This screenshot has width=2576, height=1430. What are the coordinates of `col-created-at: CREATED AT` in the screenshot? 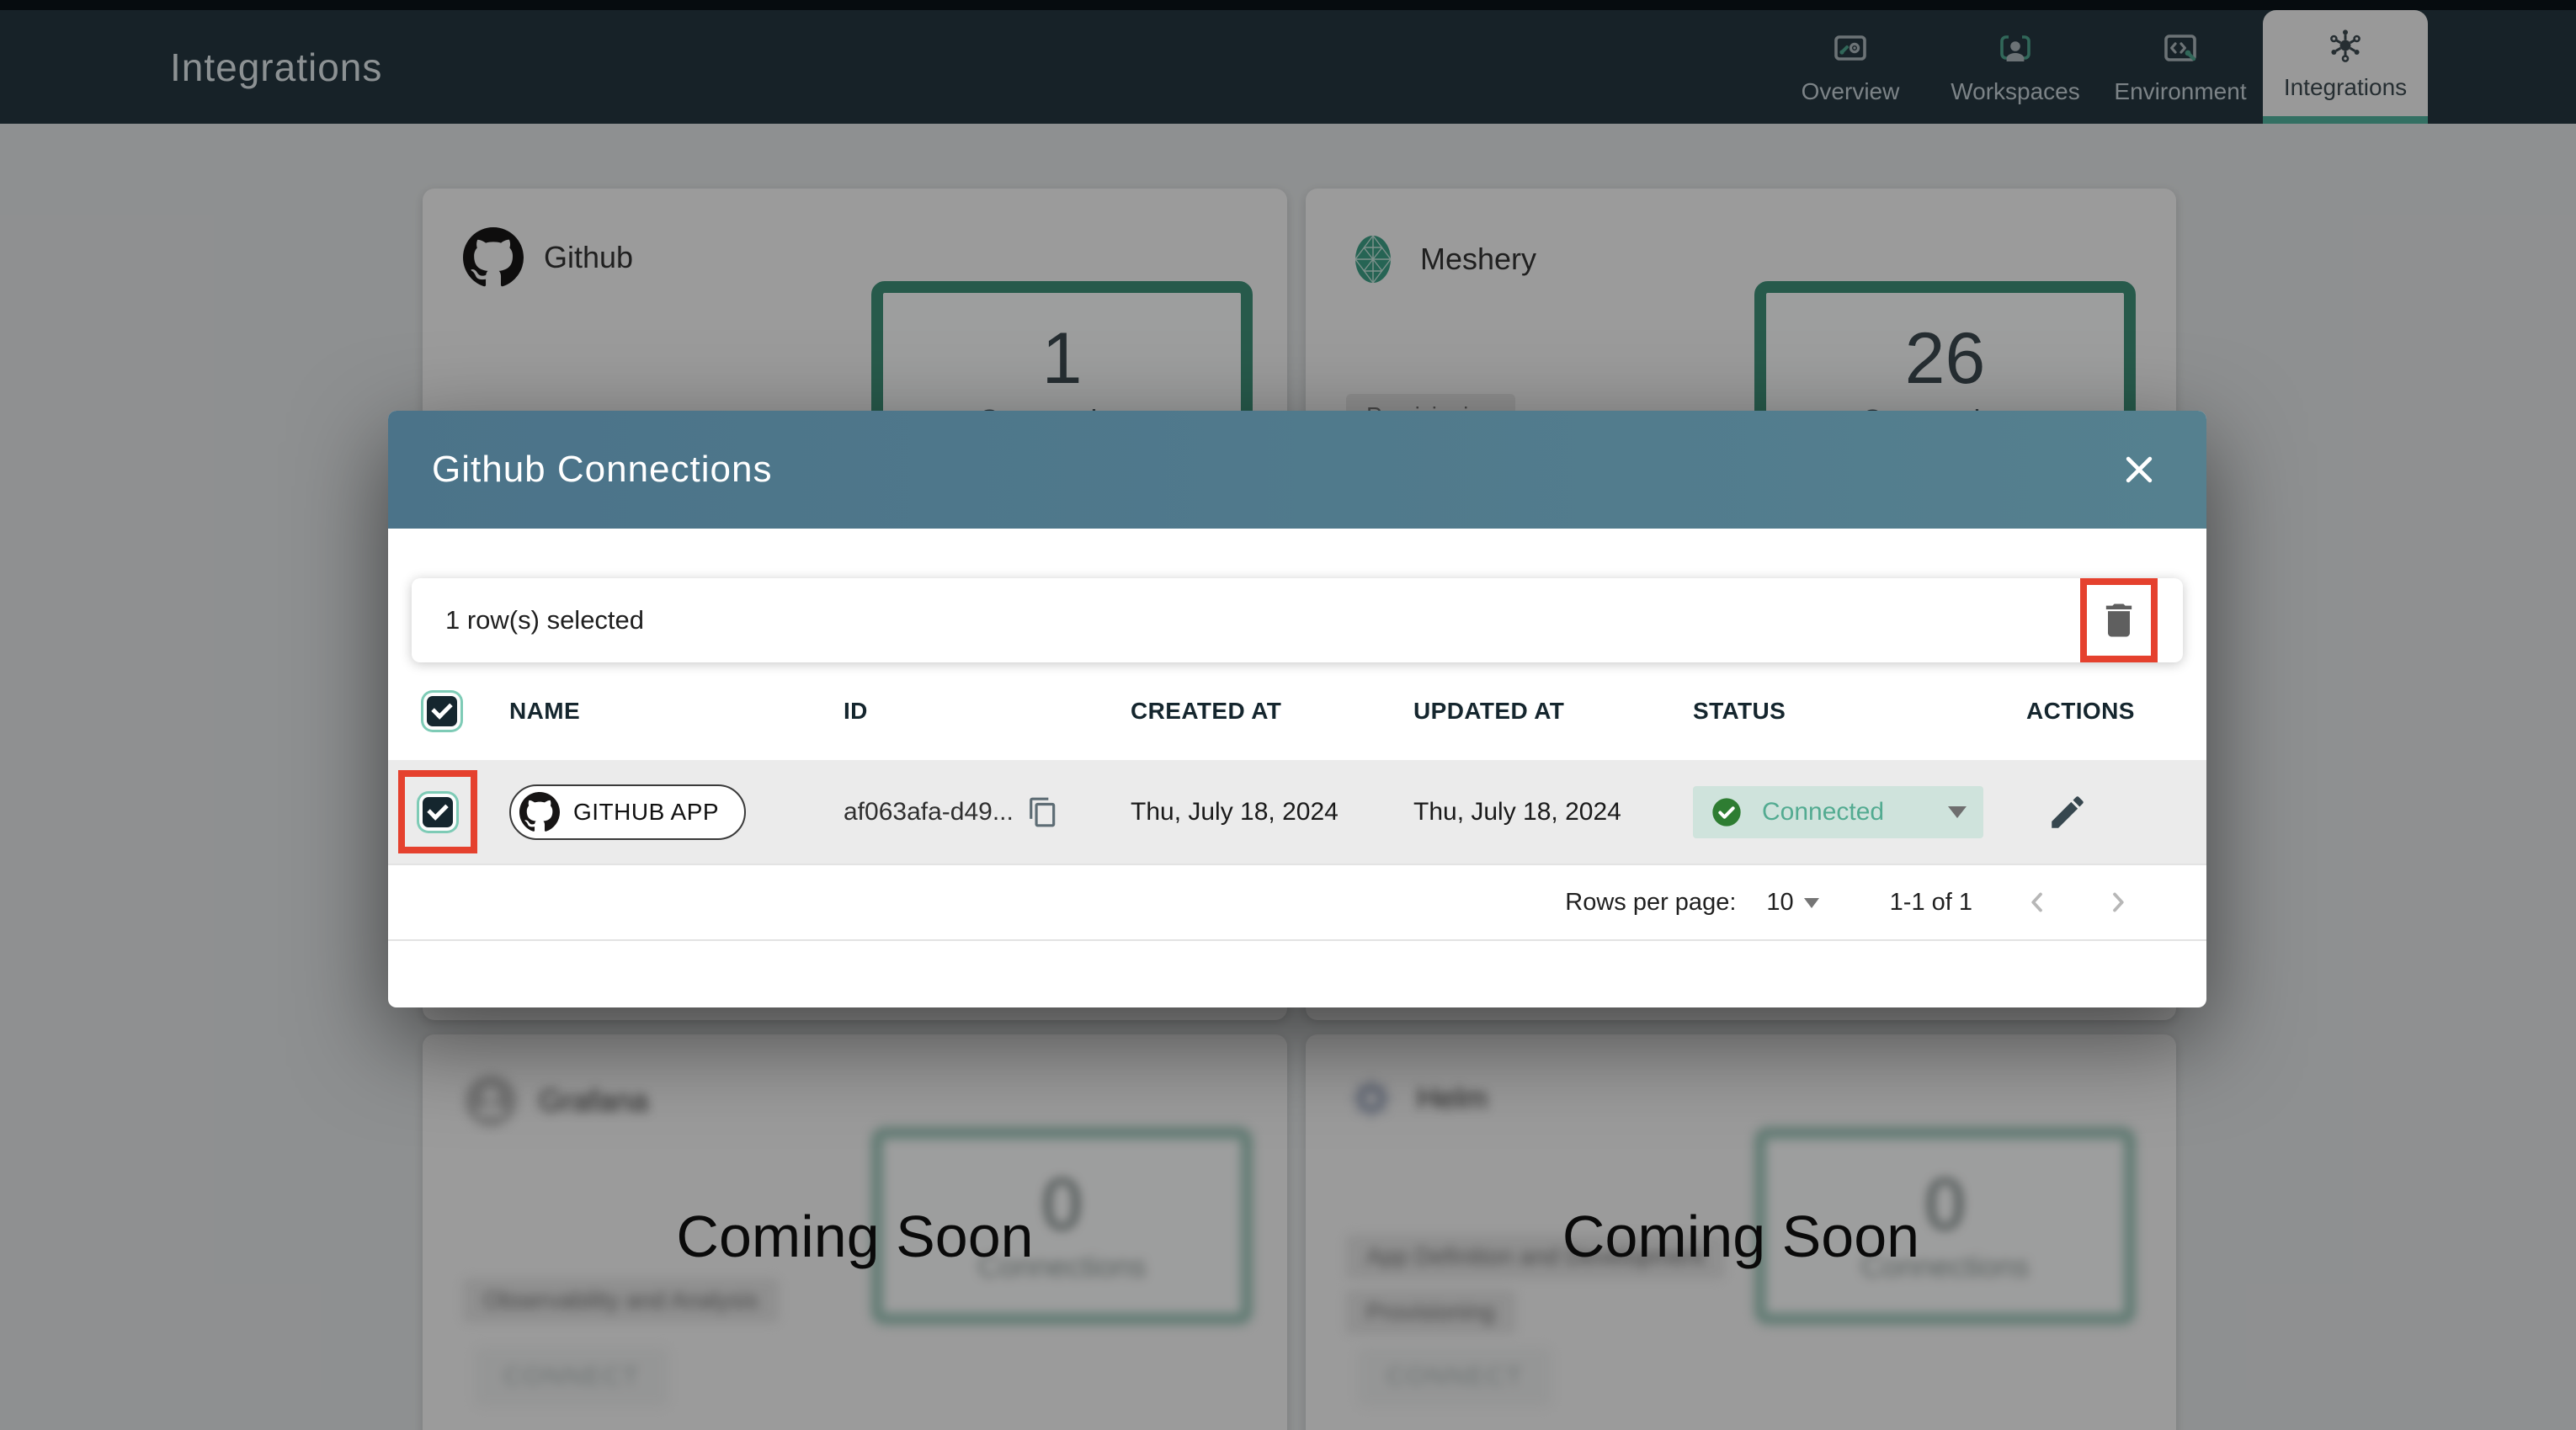 It's located at (1206, 711).